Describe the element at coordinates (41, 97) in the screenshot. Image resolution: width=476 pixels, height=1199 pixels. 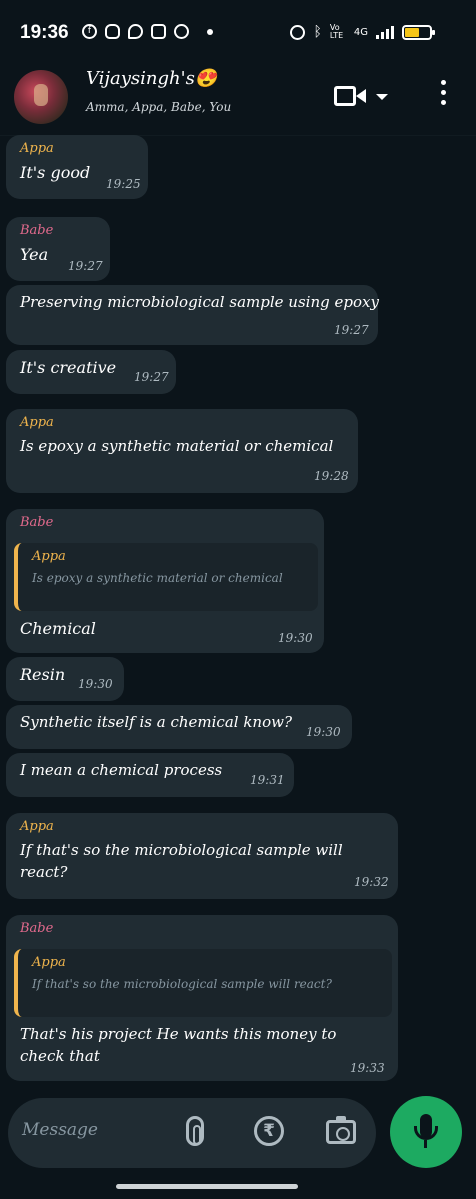
I see `group-avatar` at that location.